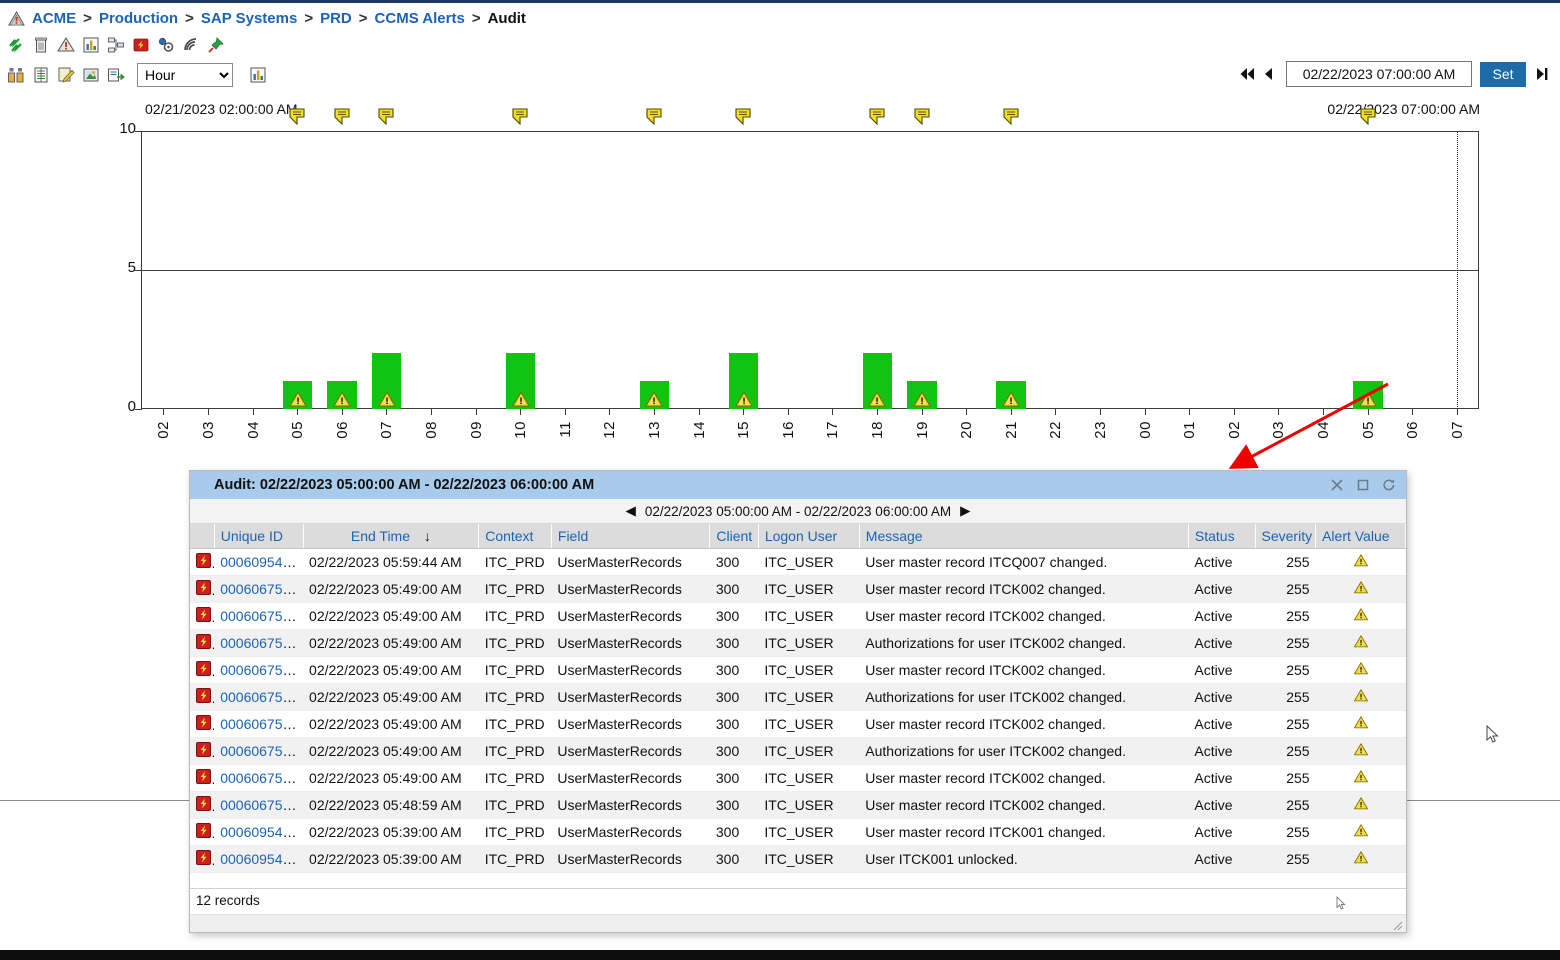  I want to click on unique-id-link: 0006067505, so click(259, 697).